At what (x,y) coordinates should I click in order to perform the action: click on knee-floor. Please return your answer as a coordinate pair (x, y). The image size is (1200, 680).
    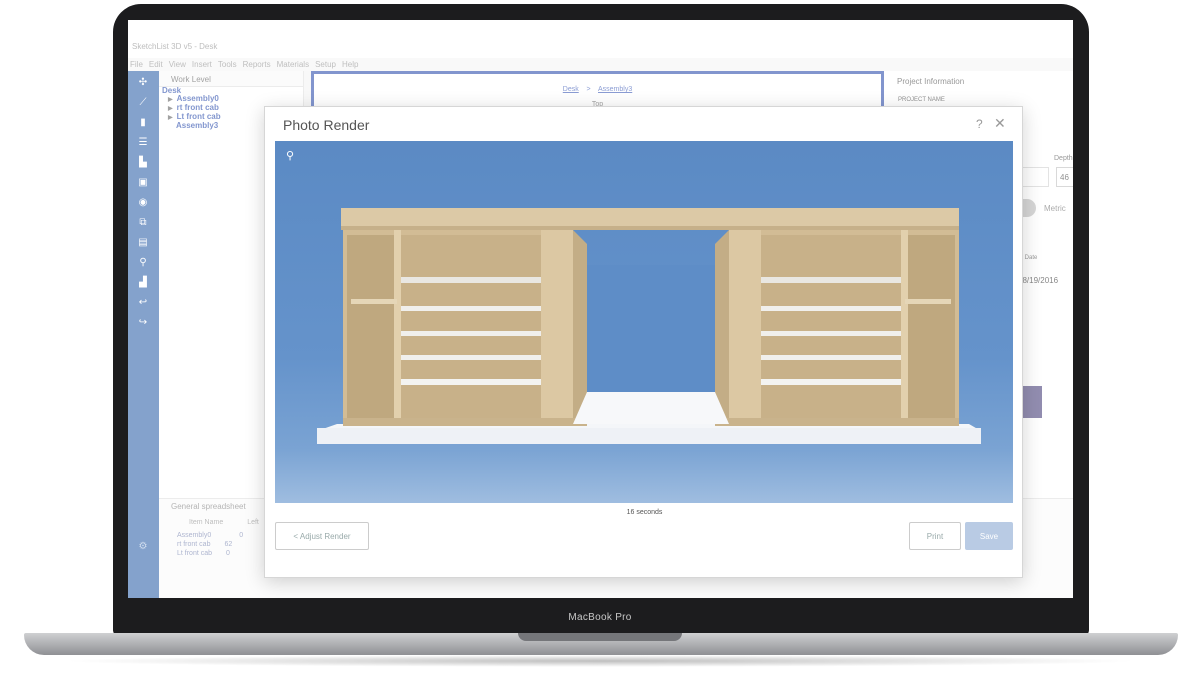
    Looking at the image, I should click on (651, 408).